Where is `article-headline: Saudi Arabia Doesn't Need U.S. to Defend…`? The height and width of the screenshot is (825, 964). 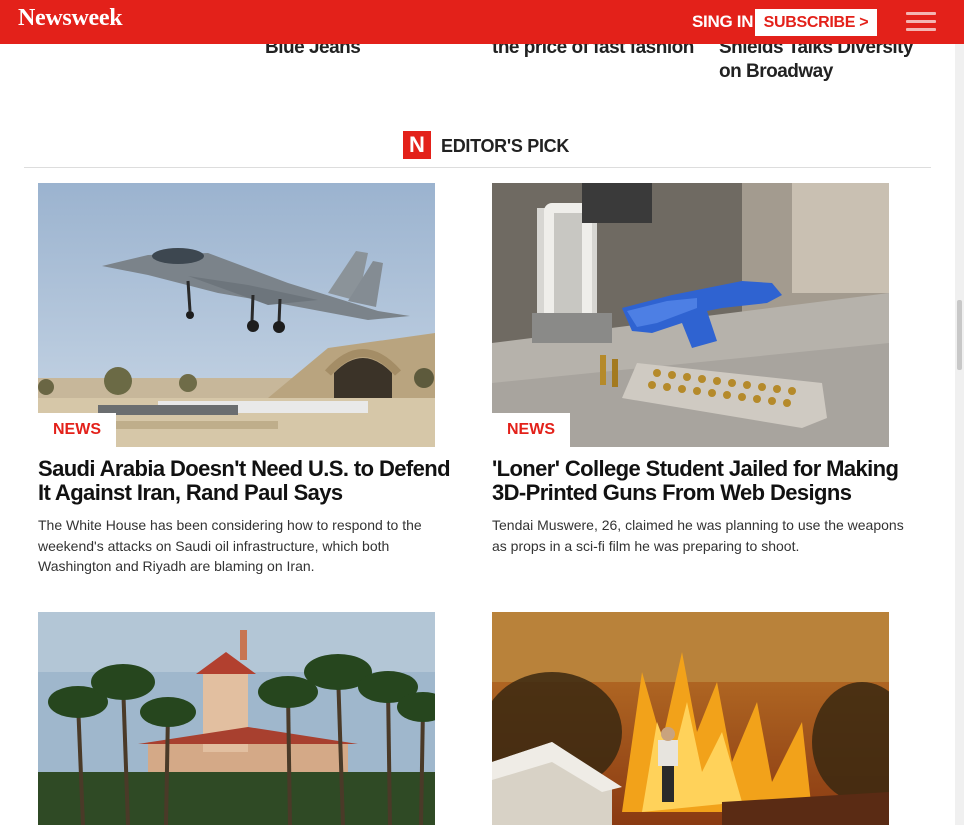 article-headline: Saudi Arabia Doesn't Need U.S. to Defend… is located at coordinates (248, 481).